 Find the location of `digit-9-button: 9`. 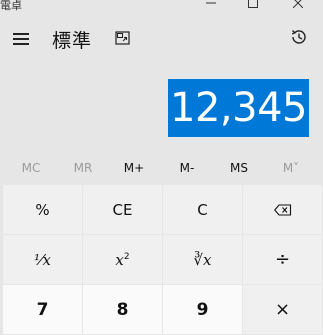

digit-9-button: 9 is located at coordinates (202, 309).